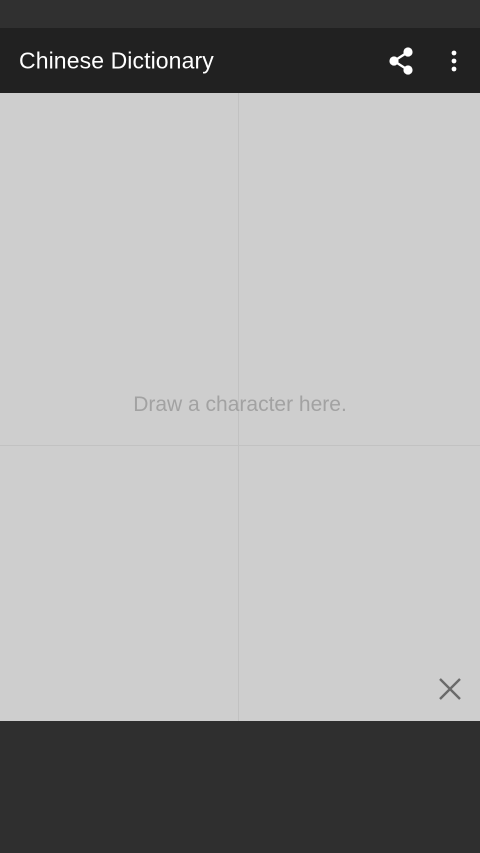 This screenshot has width=480, height=853. What do you see at coordinates (240, 404) in the screenshot?
I see `draw-hint-text: Draw a character here.` at bounding box center [240, 404].